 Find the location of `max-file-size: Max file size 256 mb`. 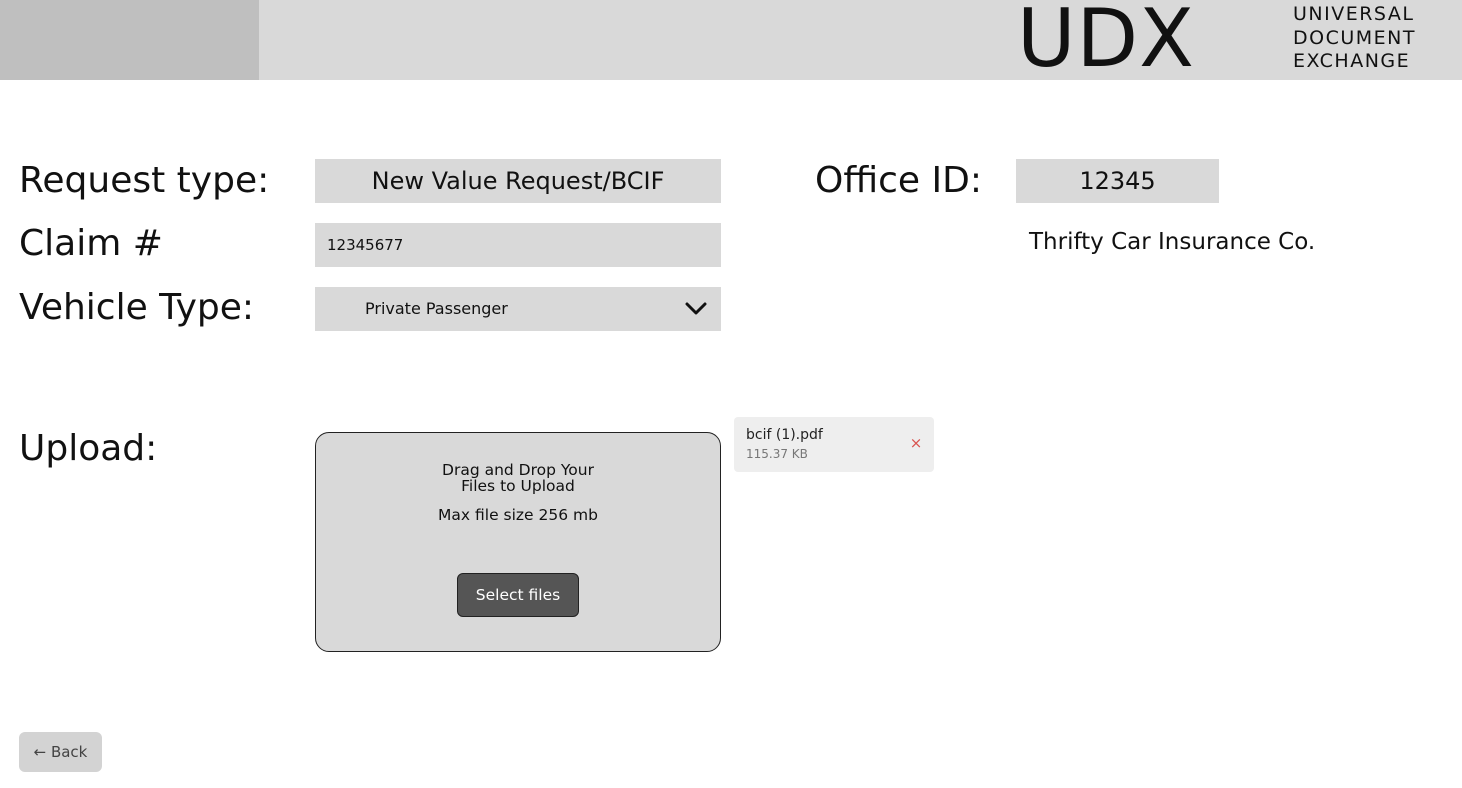

max-file-size: Max file size 256 mb is located at coordinates (518, 515).